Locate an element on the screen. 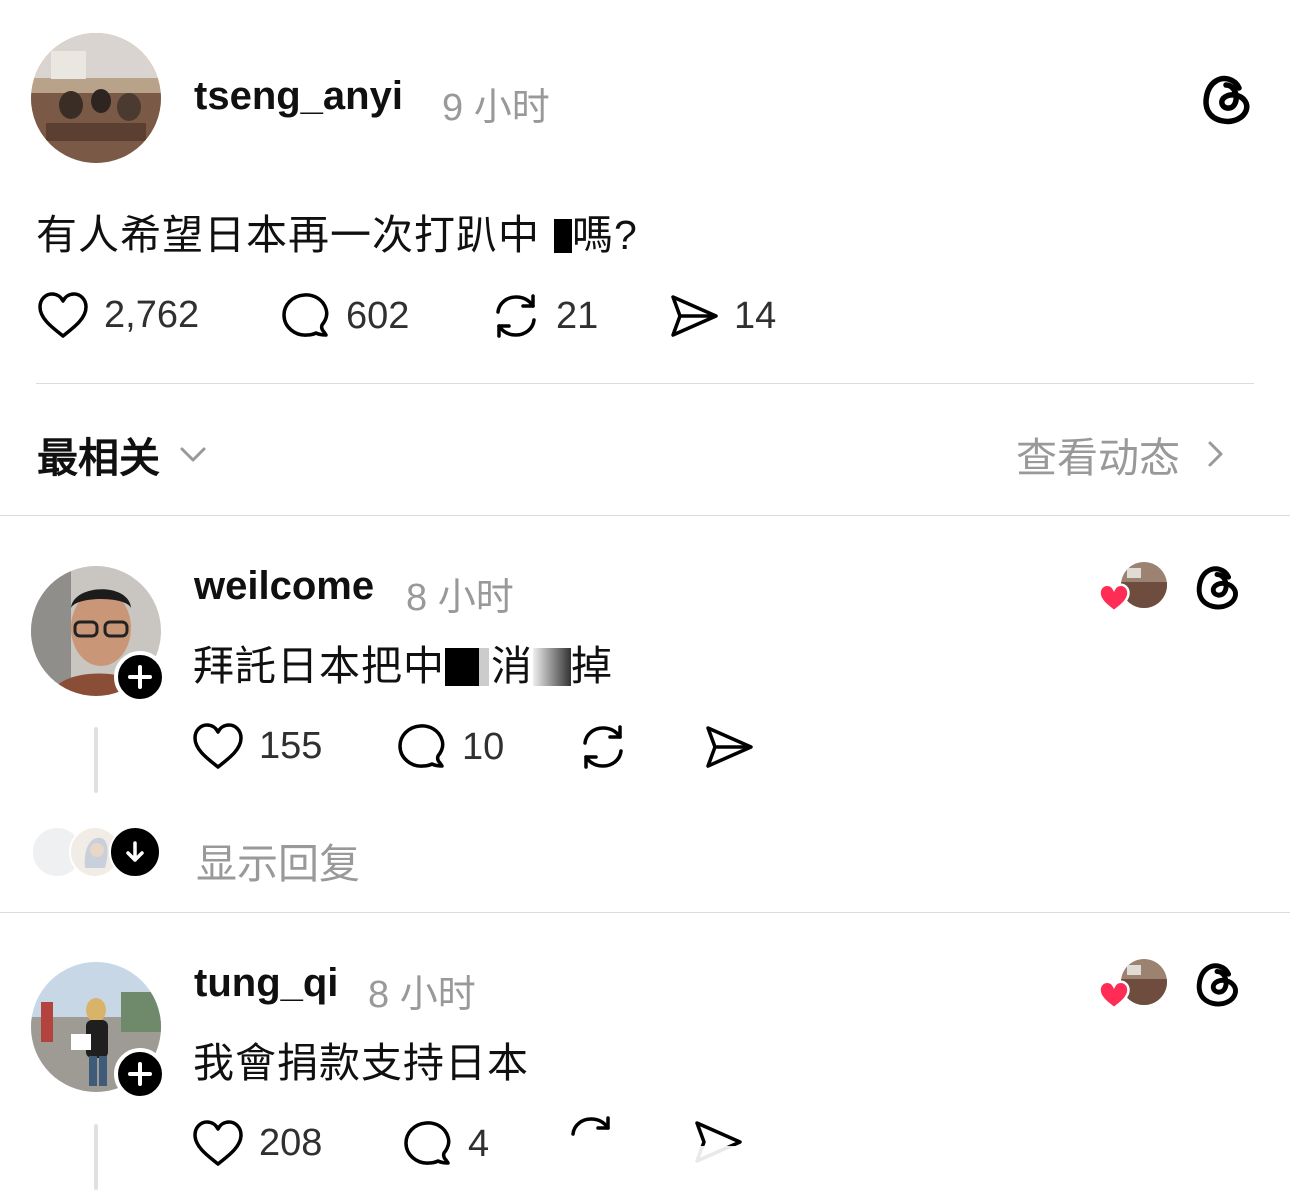 The width and height of the screenshot is (1290, 1196). like-button: 208 is located at coordinates (256, 1143).